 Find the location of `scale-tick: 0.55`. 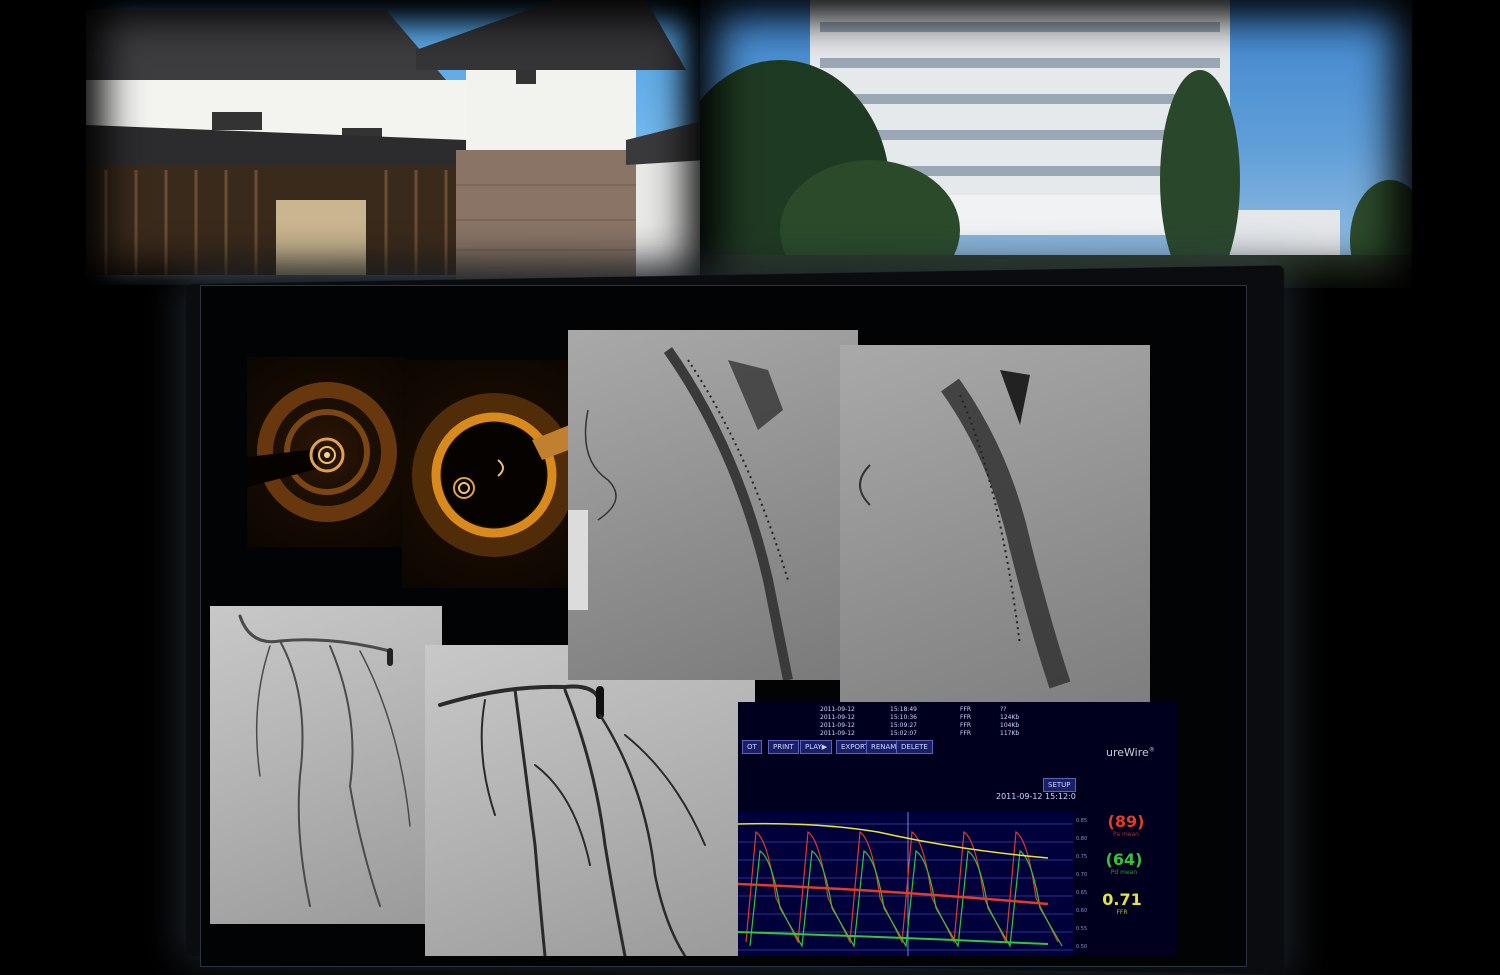

scale-tick: 0.55 is located at coordinates (1082, 929).